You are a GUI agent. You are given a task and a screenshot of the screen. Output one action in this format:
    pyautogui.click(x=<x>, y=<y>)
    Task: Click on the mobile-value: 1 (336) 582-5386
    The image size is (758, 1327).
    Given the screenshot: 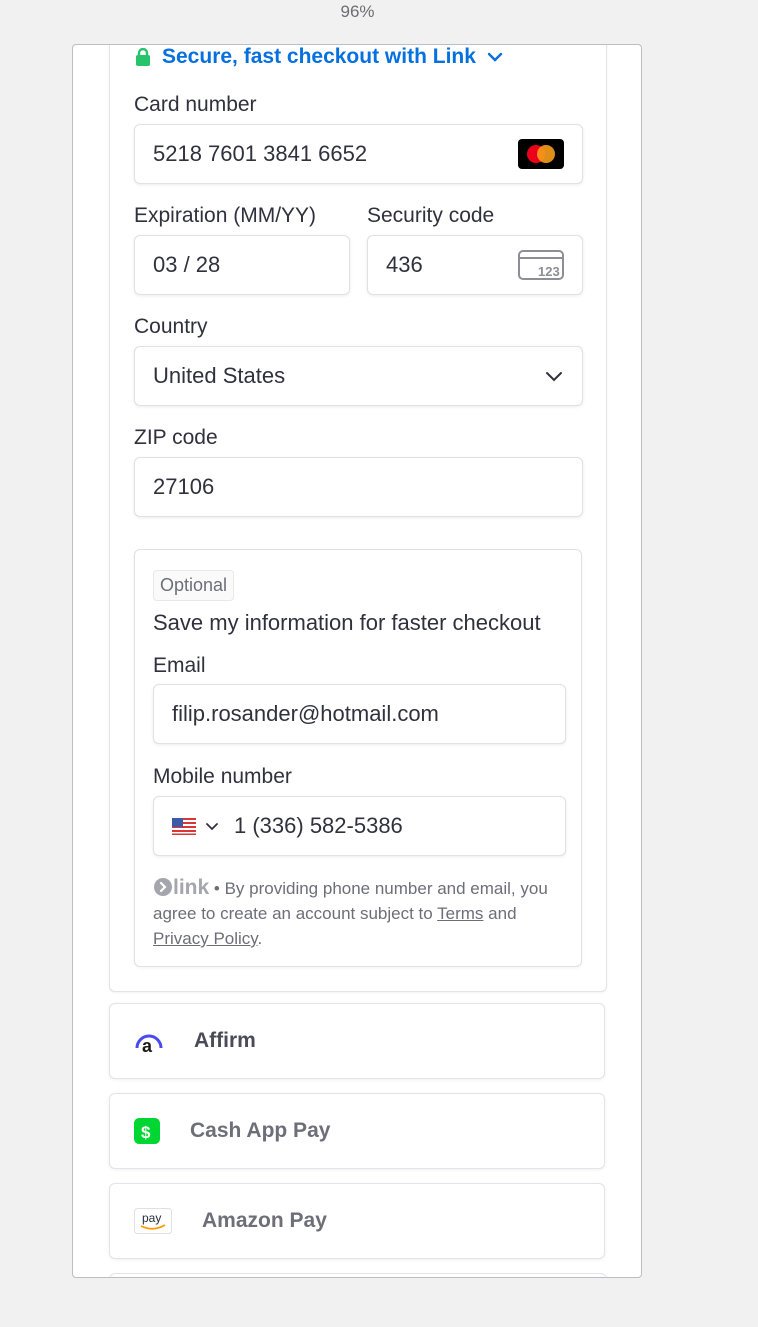 What is the action you would take?
    pyautogui.click(x=318, y=825)
    